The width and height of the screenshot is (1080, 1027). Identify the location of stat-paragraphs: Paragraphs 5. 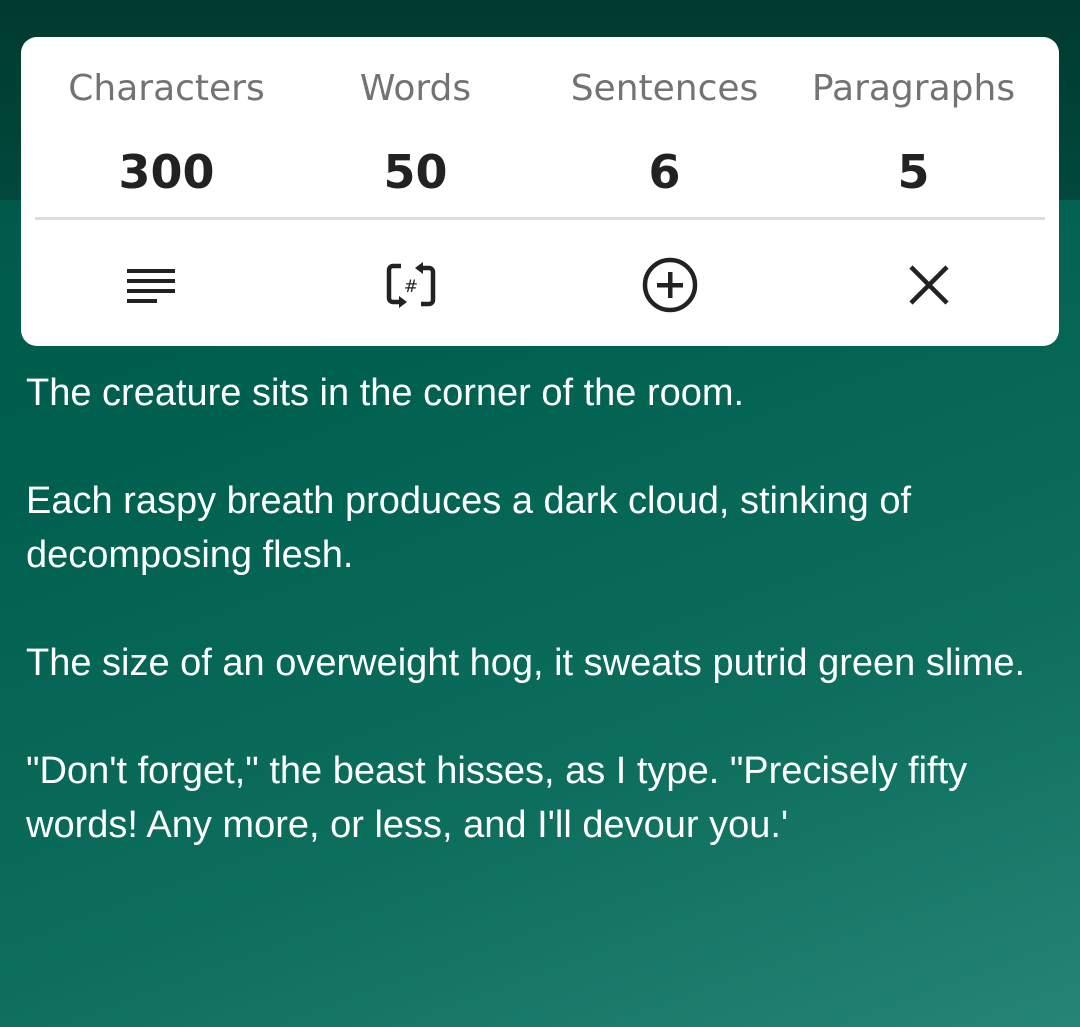
(913, 117).